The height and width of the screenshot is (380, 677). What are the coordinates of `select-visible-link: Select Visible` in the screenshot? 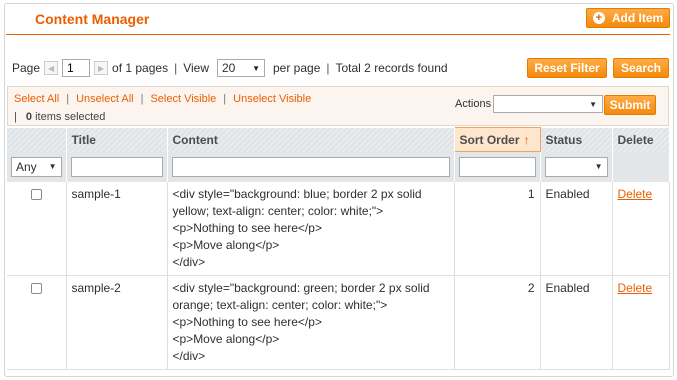 It's located at (183, 99).